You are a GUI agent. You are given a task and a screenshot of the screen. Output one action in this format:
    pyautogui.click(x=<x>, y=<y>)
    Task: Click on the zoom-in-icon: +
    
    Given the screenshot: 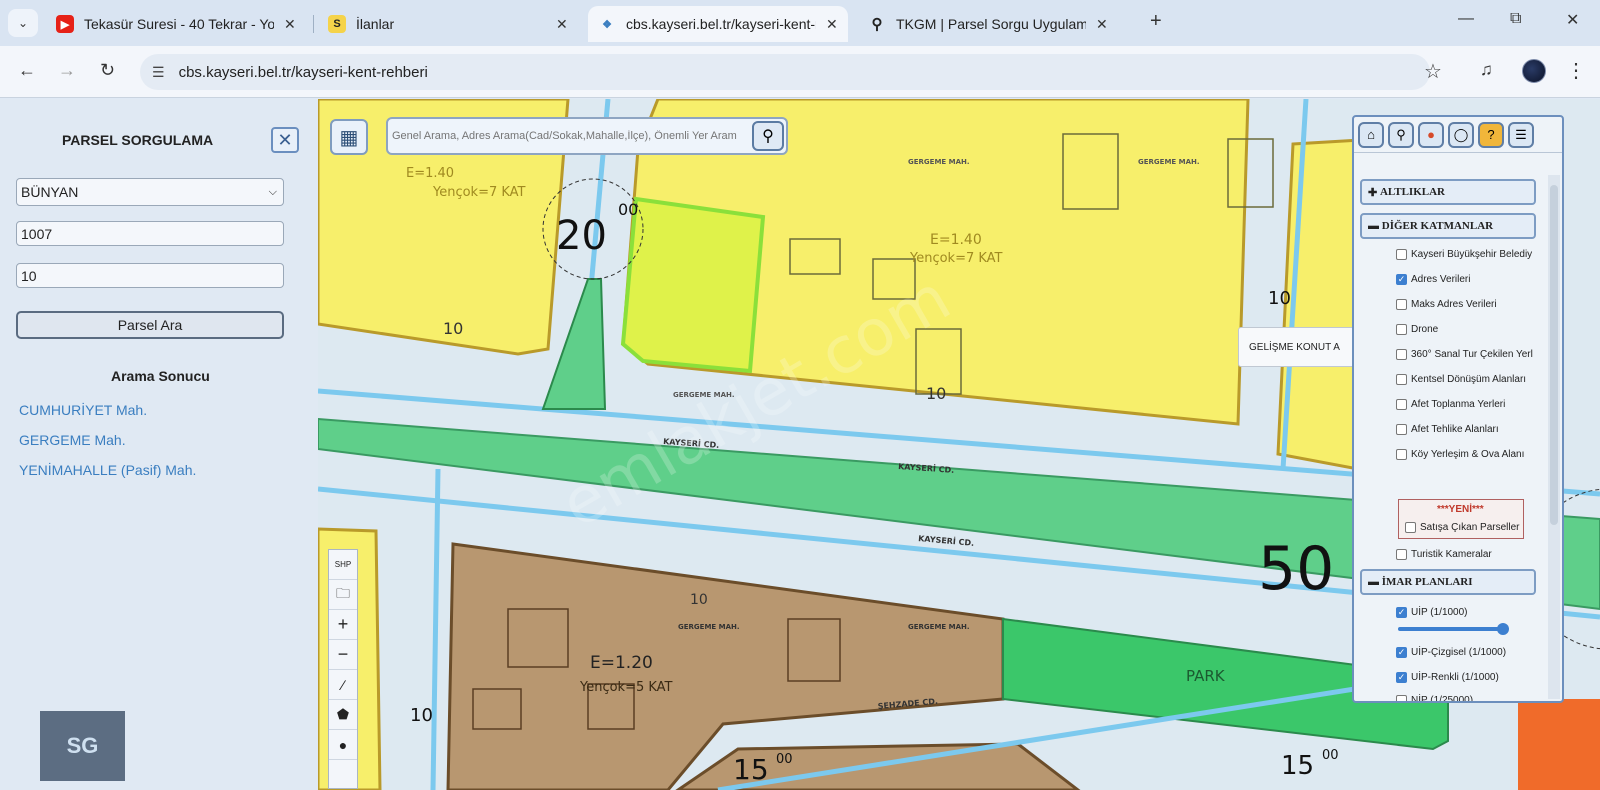 What is the action you would take?
    pyautogui.click(x=343, y=625)
    